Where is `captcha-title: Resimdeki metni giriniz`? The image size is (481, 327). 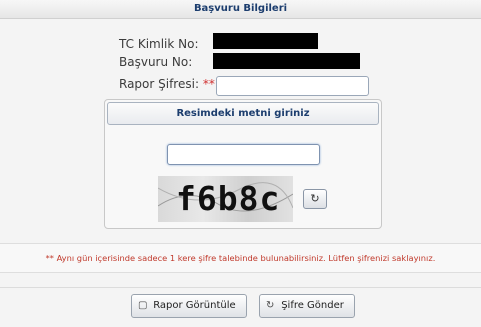
captcha-title: Resimdeki metni giriniz is located at coordinates (243, 113).